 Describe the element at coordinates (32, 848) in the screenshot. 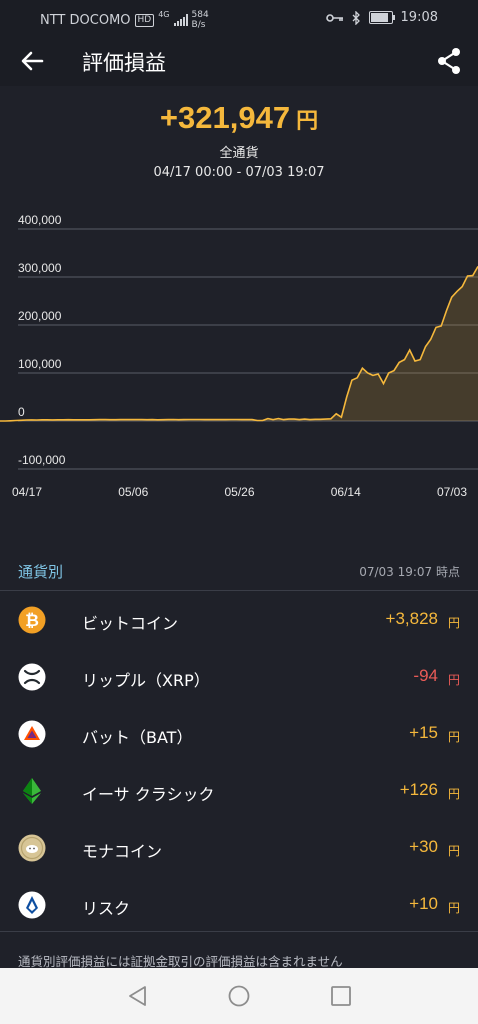

I see `monacoin-icon` at that location.